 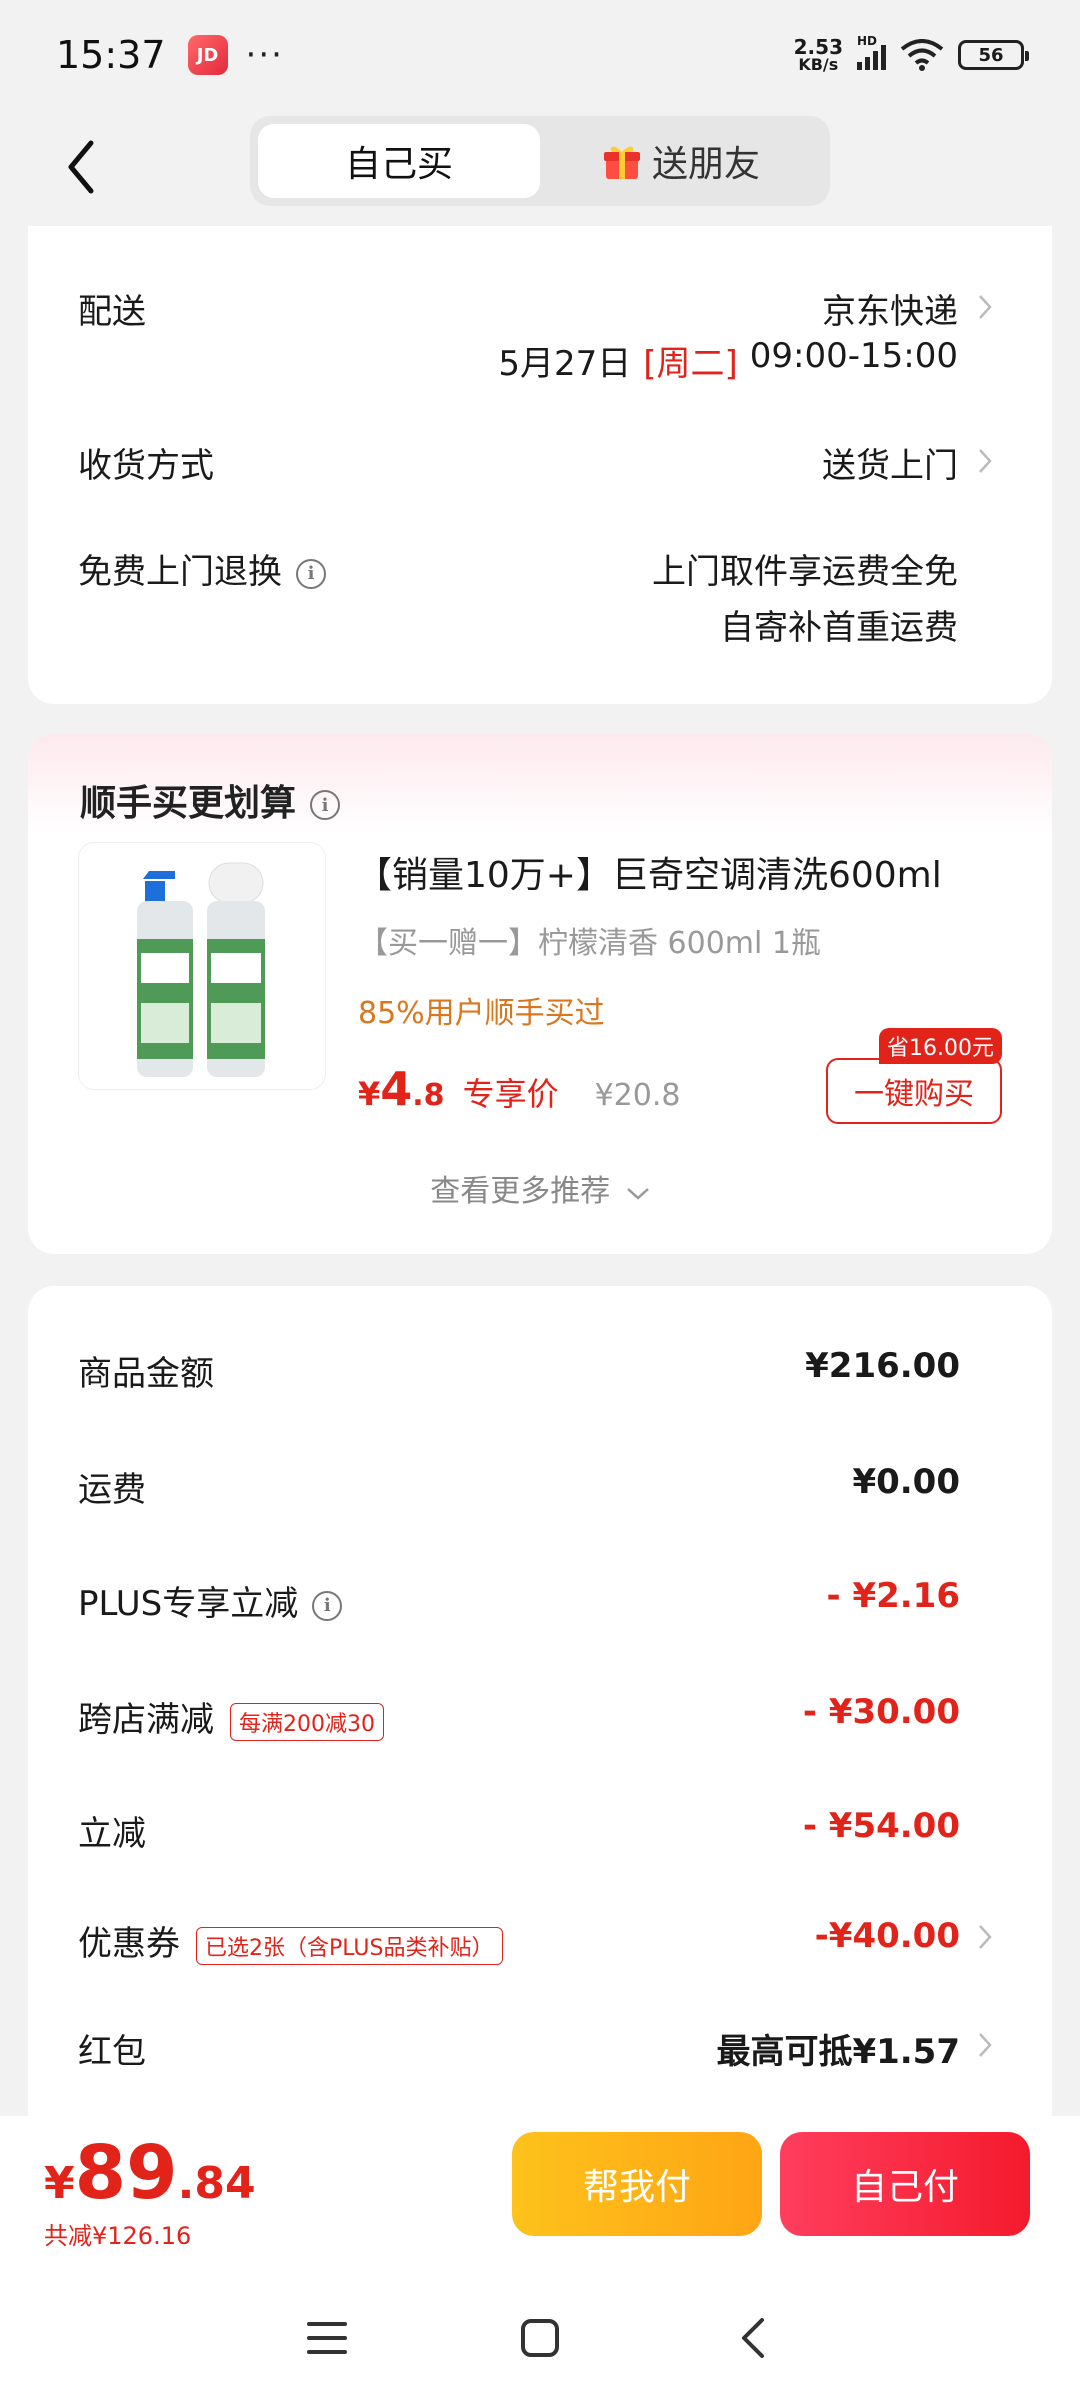 What do you see at coordinates (805, 572) in the screenshot?
I see `free-return-line1: 上门取件享运费全免` at bounding box center [805, 572].